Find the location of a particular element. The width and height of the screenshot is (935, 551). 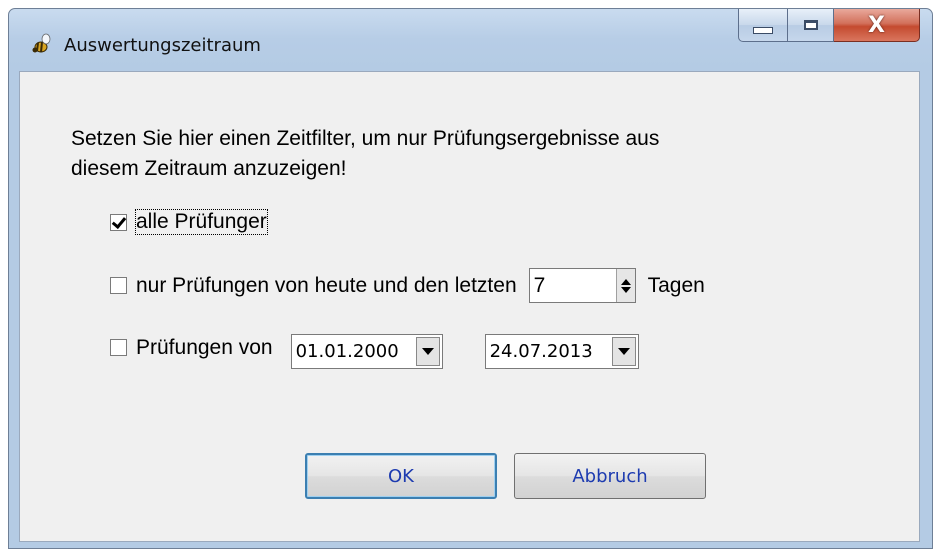

date-to-picker: 24.07.2013 is located at coordinates (561, 351).